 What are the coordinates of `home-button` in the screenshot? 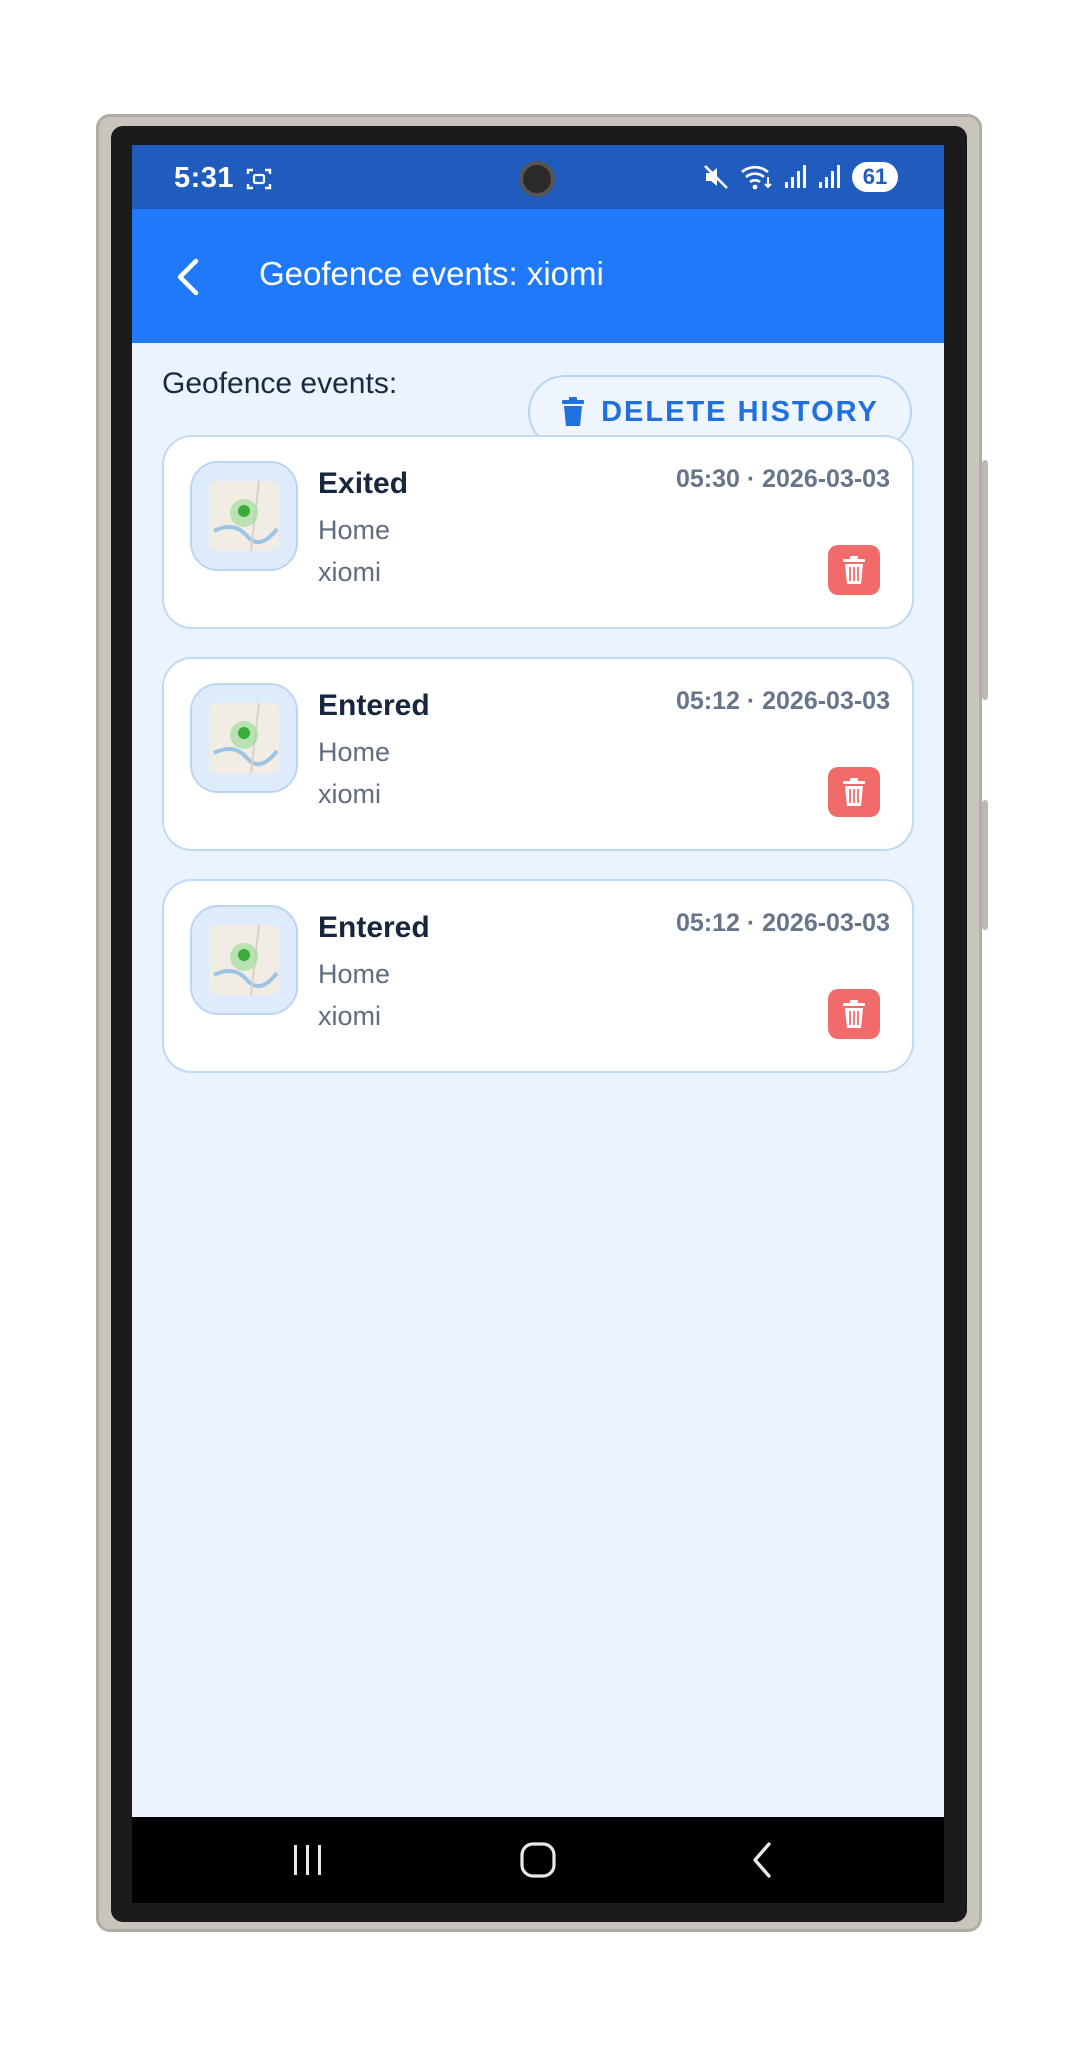 It's located at (538, 1860).